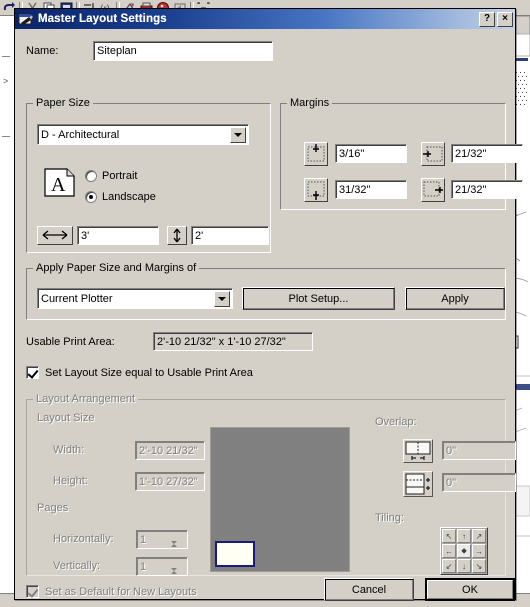 This screenshot has width=530, height=607. Describe the element at coordinates (63, 103) in the screenshot. I see `paper-size-legend: Paper Size` at that location.